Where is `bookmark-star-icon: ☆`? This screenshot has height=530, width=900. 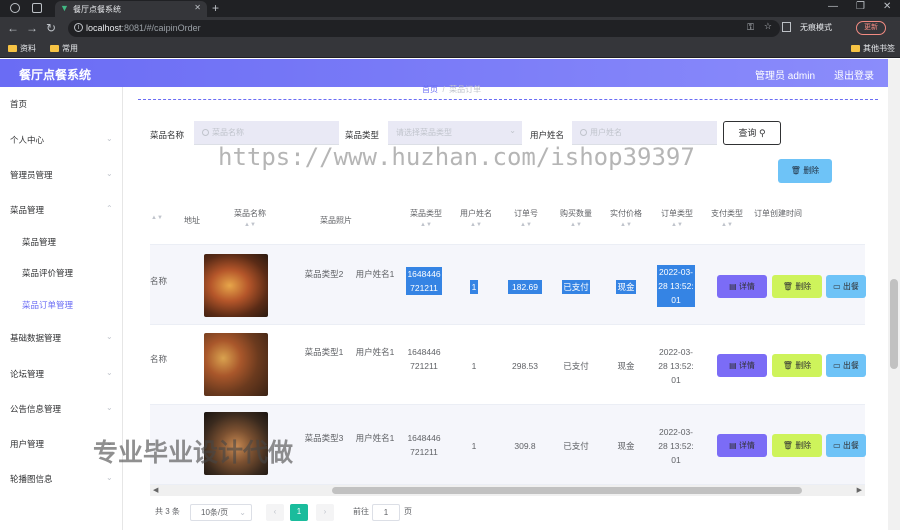
bookmark-star-icon: ☆ is located at coordinates (768, 26).